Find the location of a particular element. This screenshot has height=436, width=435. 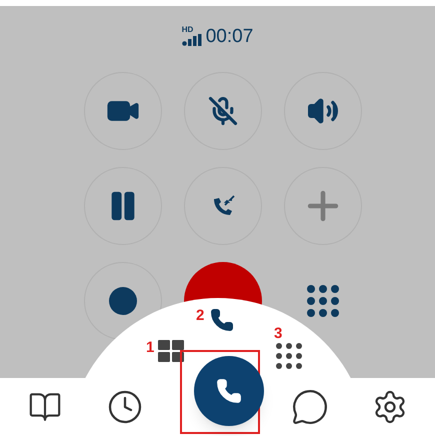

number-marker: 1 is located at coordinates (150, 347).